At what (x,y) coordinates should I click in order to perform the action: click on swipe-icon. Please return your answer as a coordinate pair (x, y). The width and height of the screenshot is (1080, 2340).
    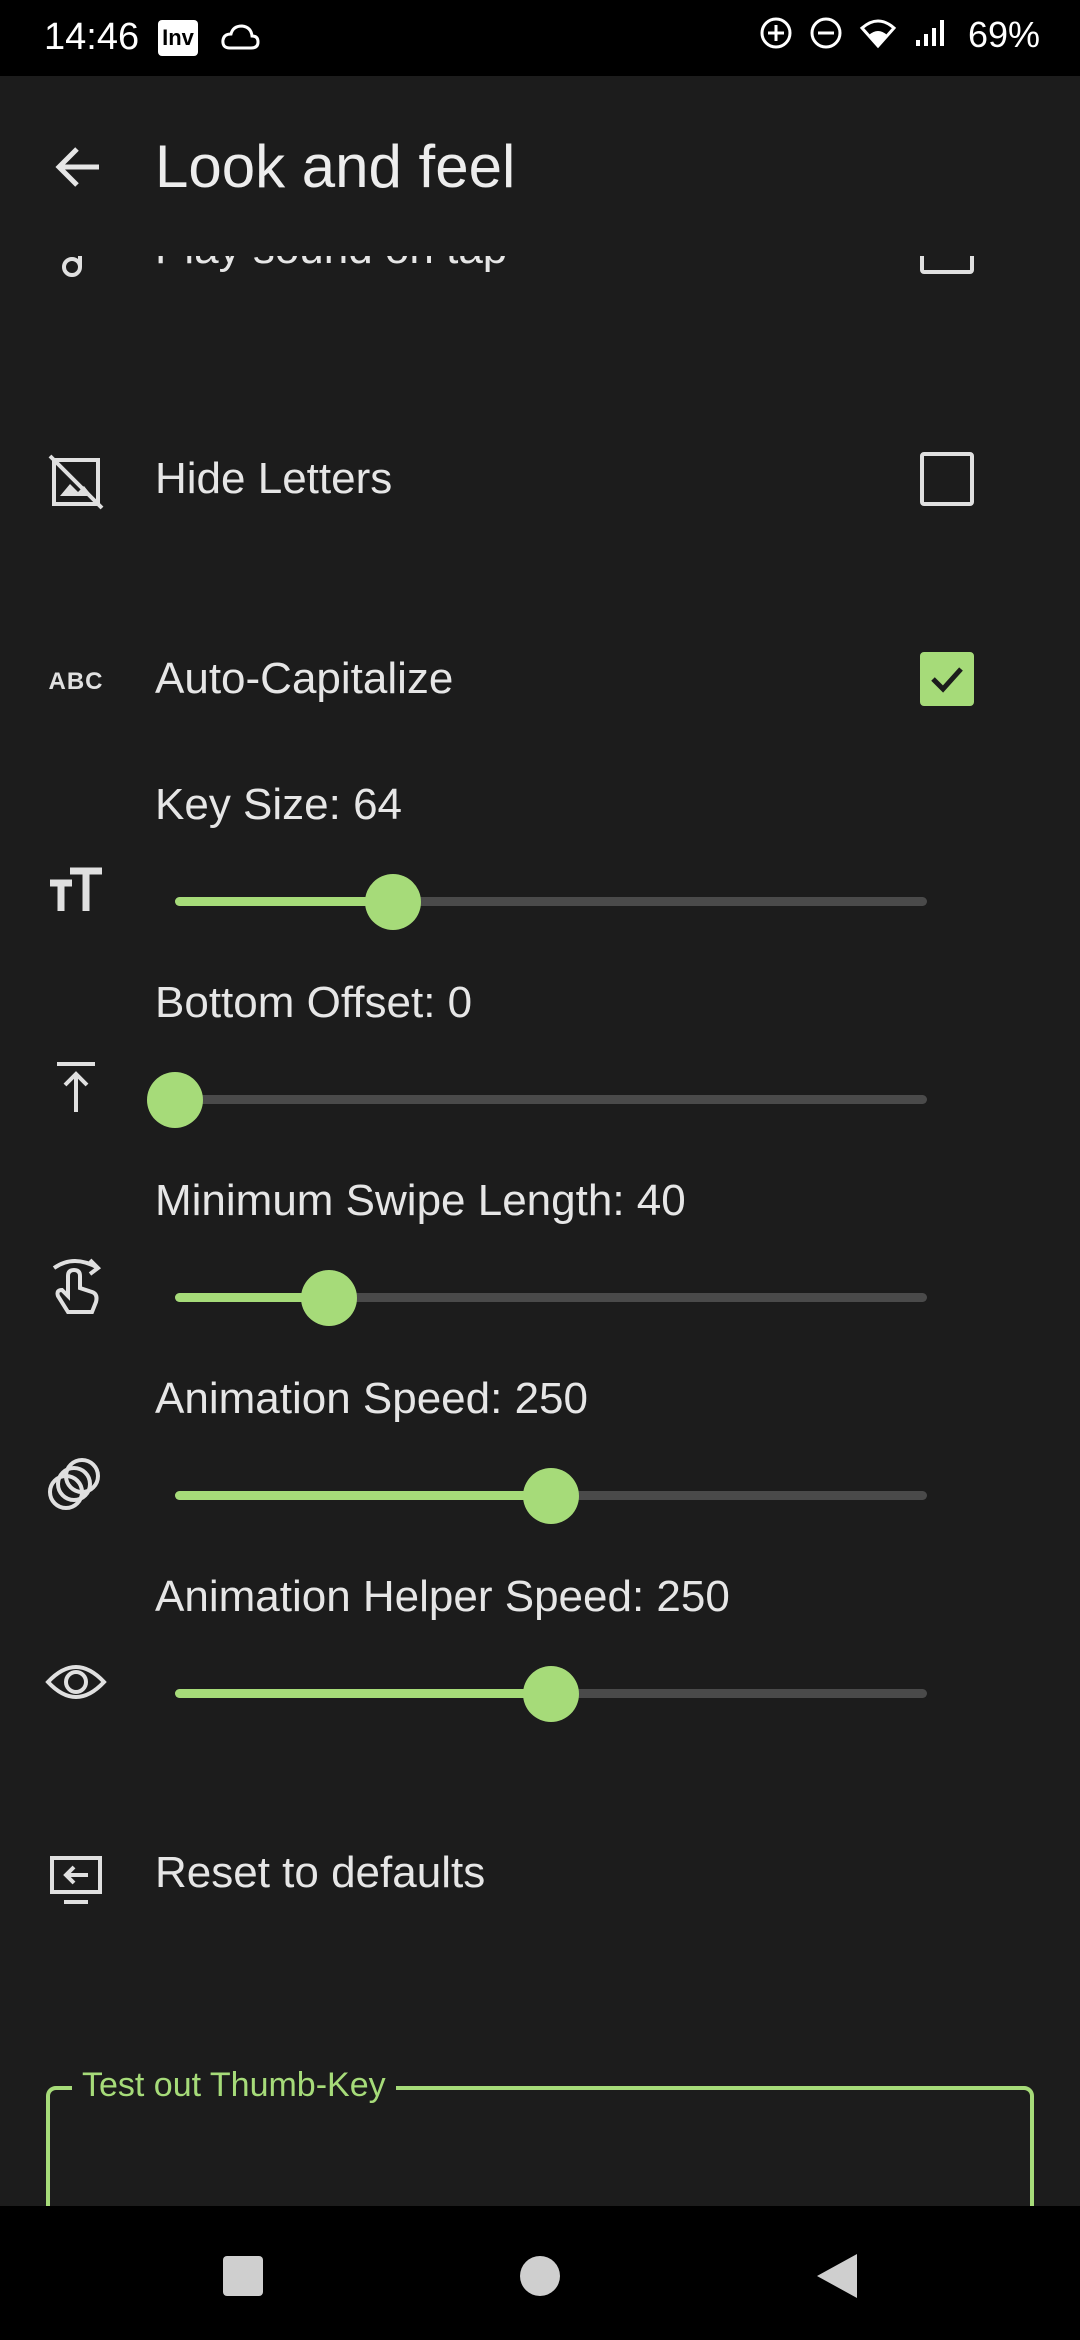
    Looking at the image, I should click on (76, 1286).